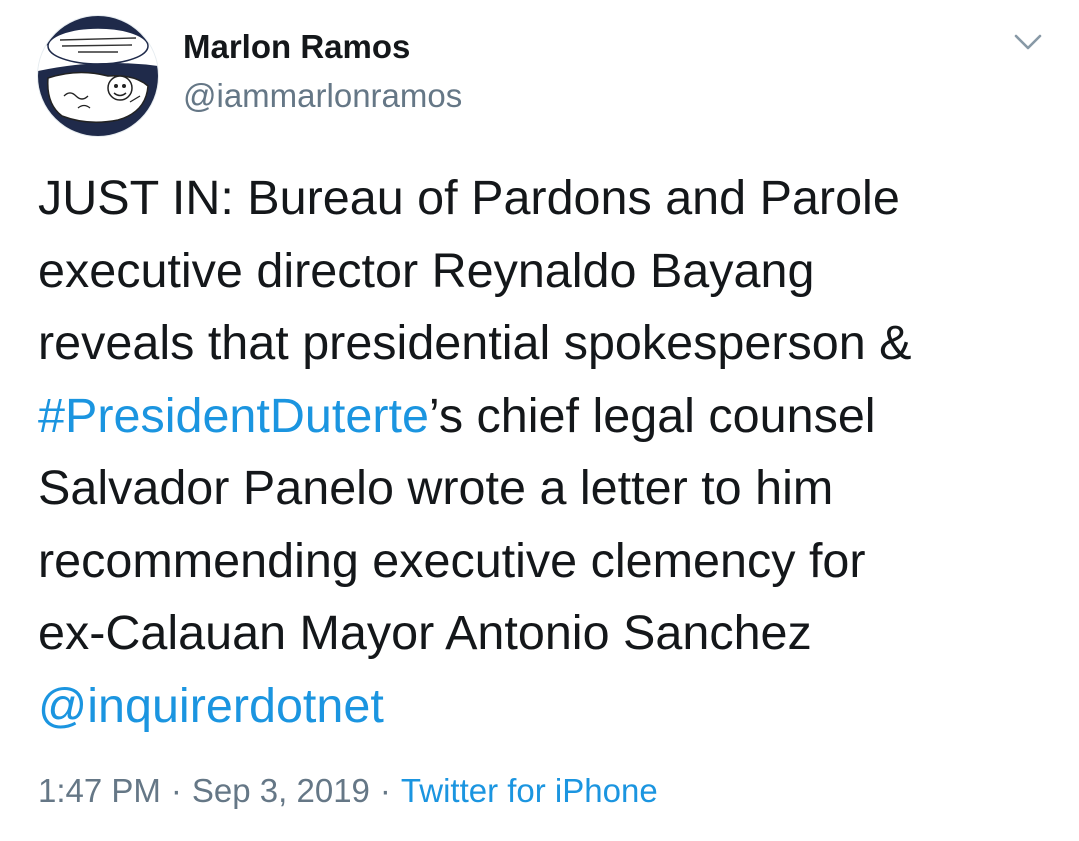 The image size is (1079, 841). Describe the element at coordinates (233, 416) in the screenshot. I see `hashtag-link: #PresidentDuterte` at that location.